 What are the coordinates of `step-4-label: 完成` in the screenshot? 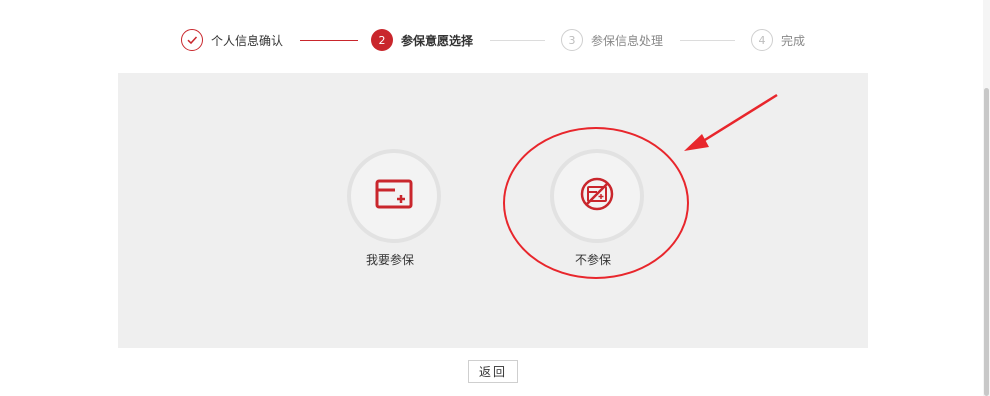 It's located at (793, 40).